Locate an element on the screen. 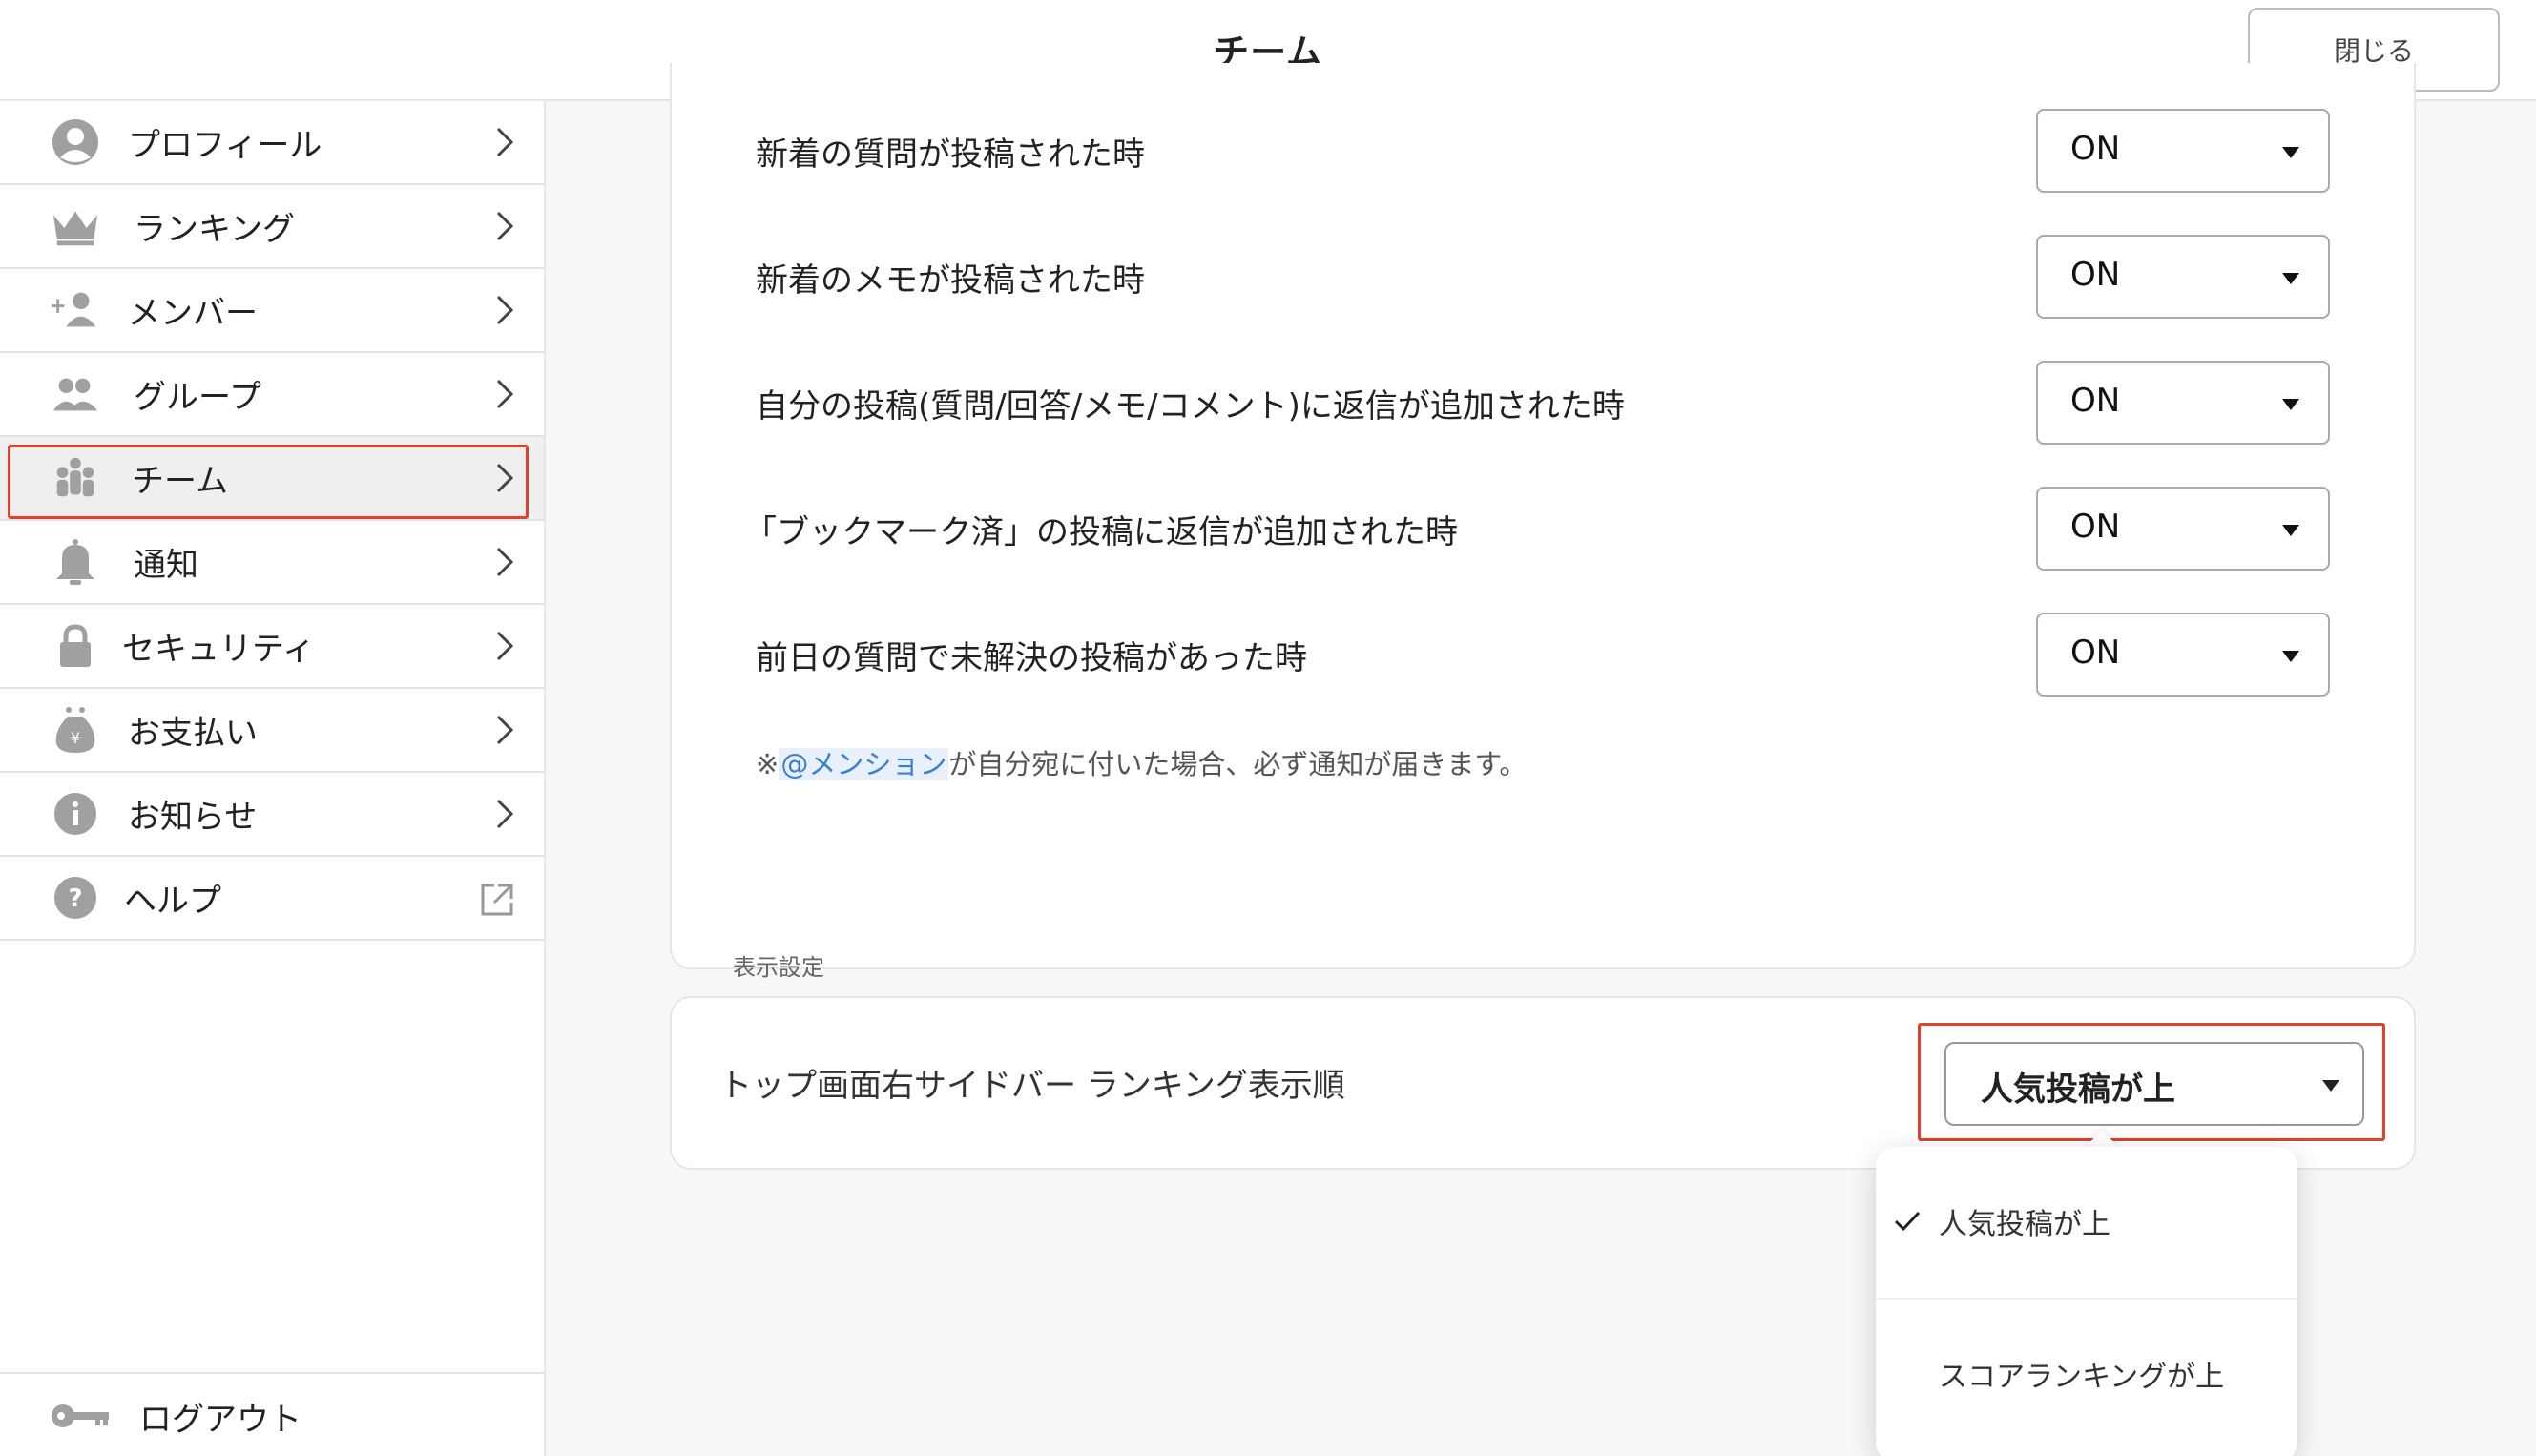 The width and height of the screenshot is (2536, 1456). dropdown-option-score: スコアランキングが上 is located at coordinates (2086, 1376).